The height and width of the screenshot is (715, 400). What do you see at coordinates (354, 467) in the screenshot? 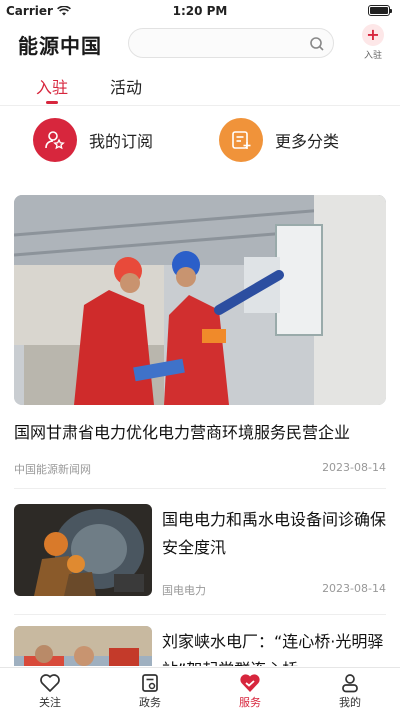
I see `featured-article-date: 2023-08-14` at bounding box center [354, 467].